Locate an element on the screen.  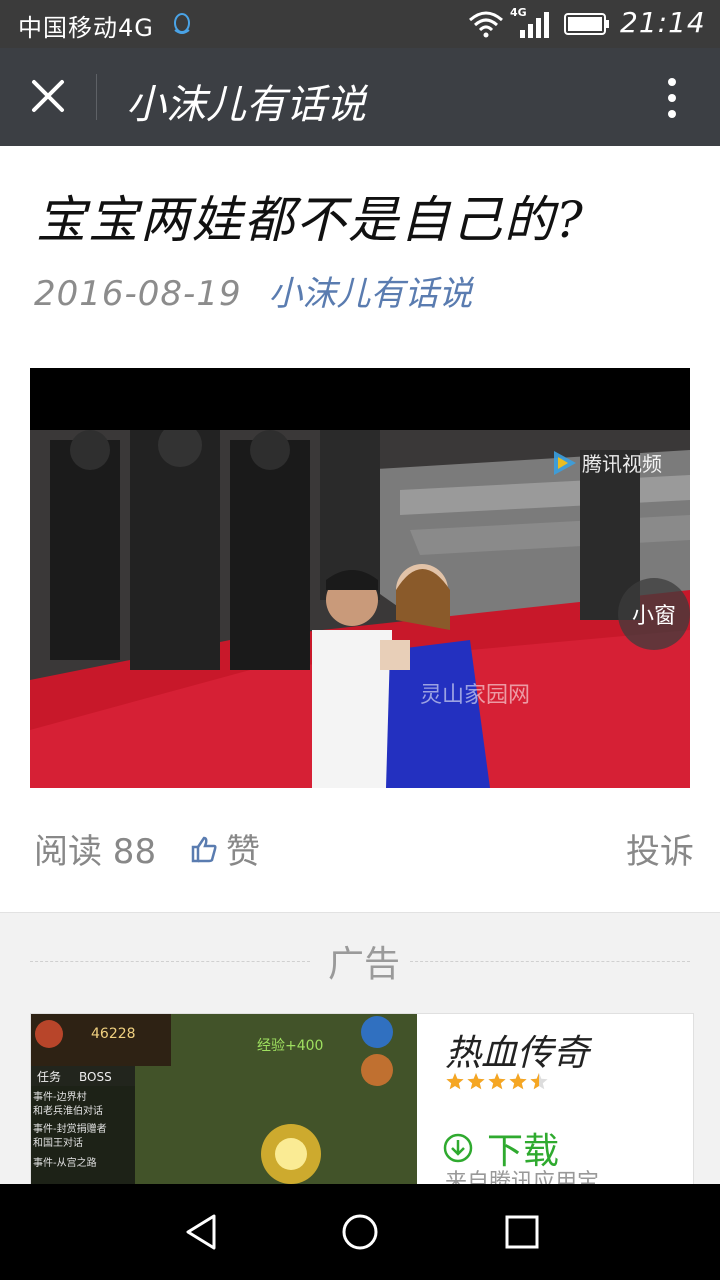
like-button: 赞 is located at coordinates (225, 848).